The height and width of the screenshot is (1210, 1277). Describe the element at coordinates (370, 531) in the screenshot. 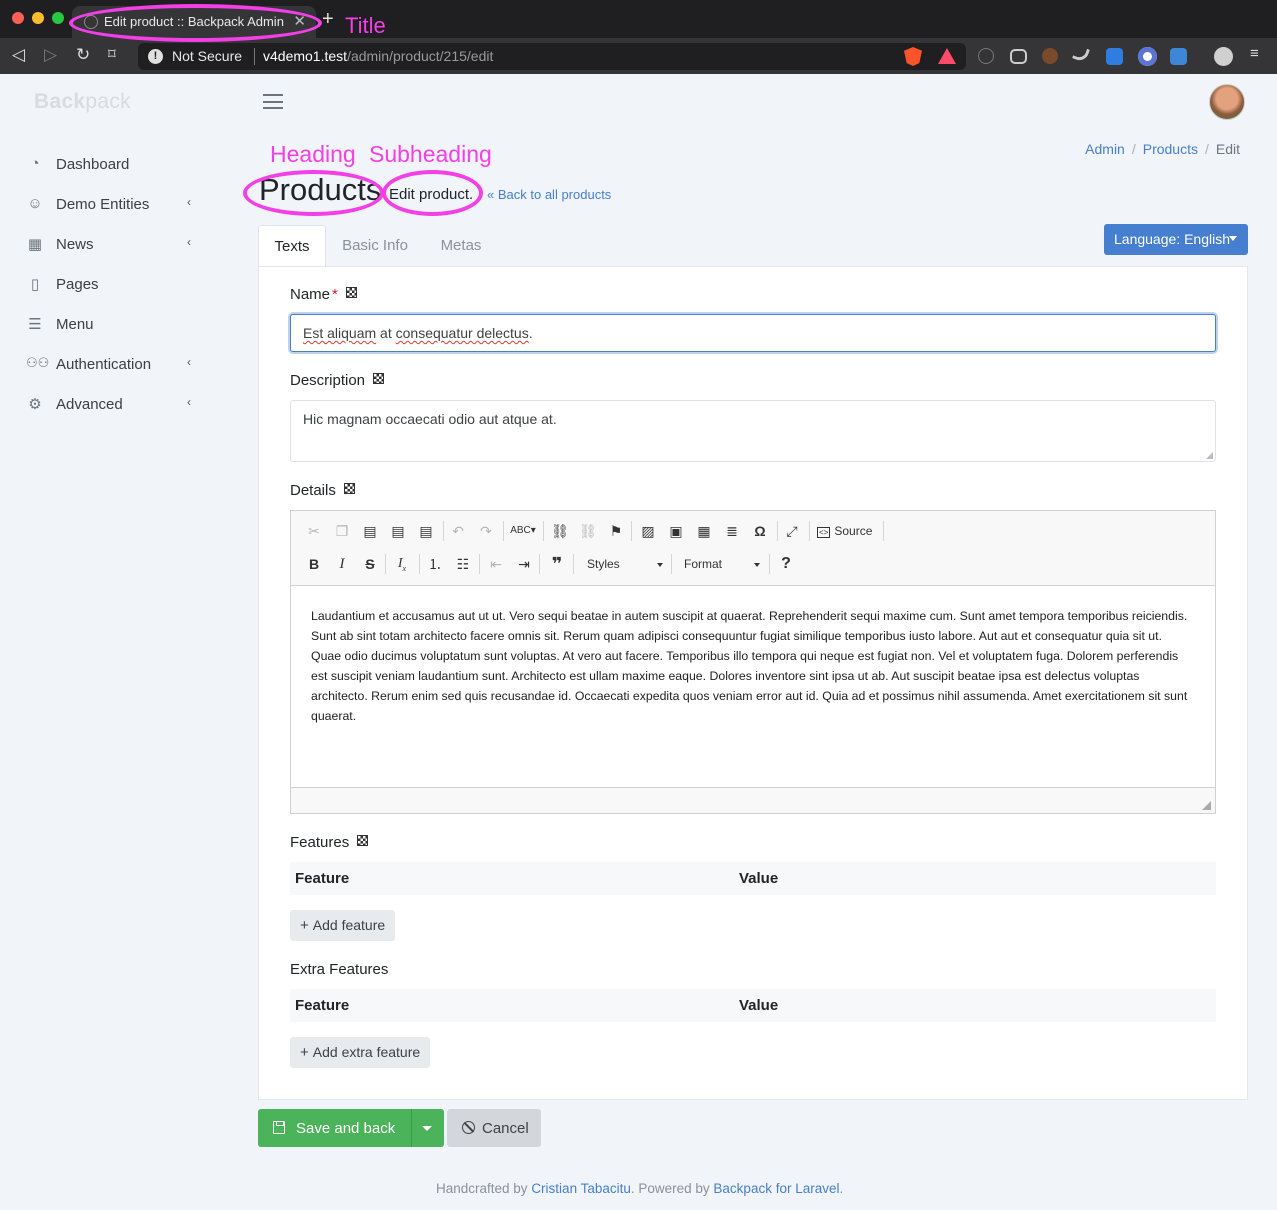

I see `paste-icon: ▤` at that location.